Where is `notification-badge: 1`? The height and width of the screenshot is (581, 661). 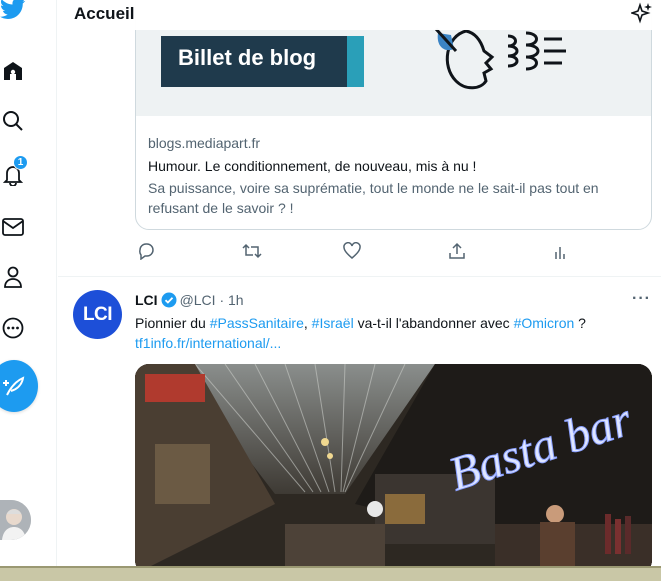 notification-badge: 1 is located at coordinates (20, 162).